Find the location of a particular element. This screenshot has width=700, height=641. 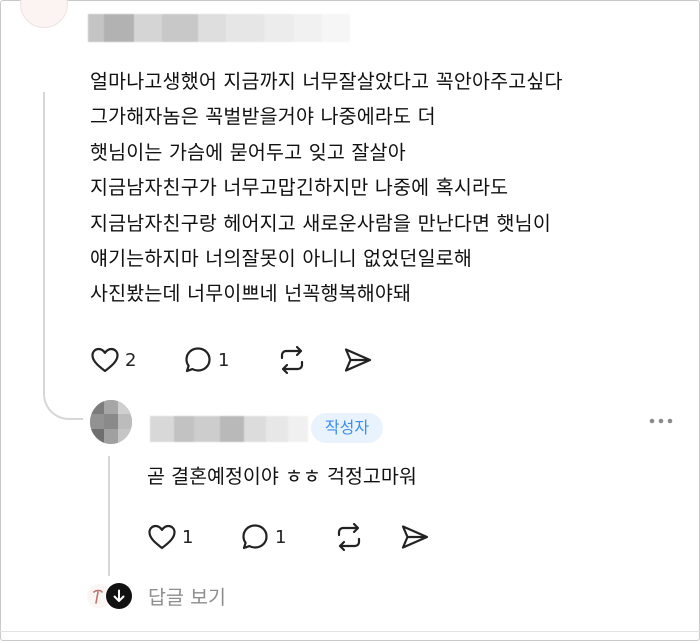

like-button: 1 is located at coordinates (193, 537).